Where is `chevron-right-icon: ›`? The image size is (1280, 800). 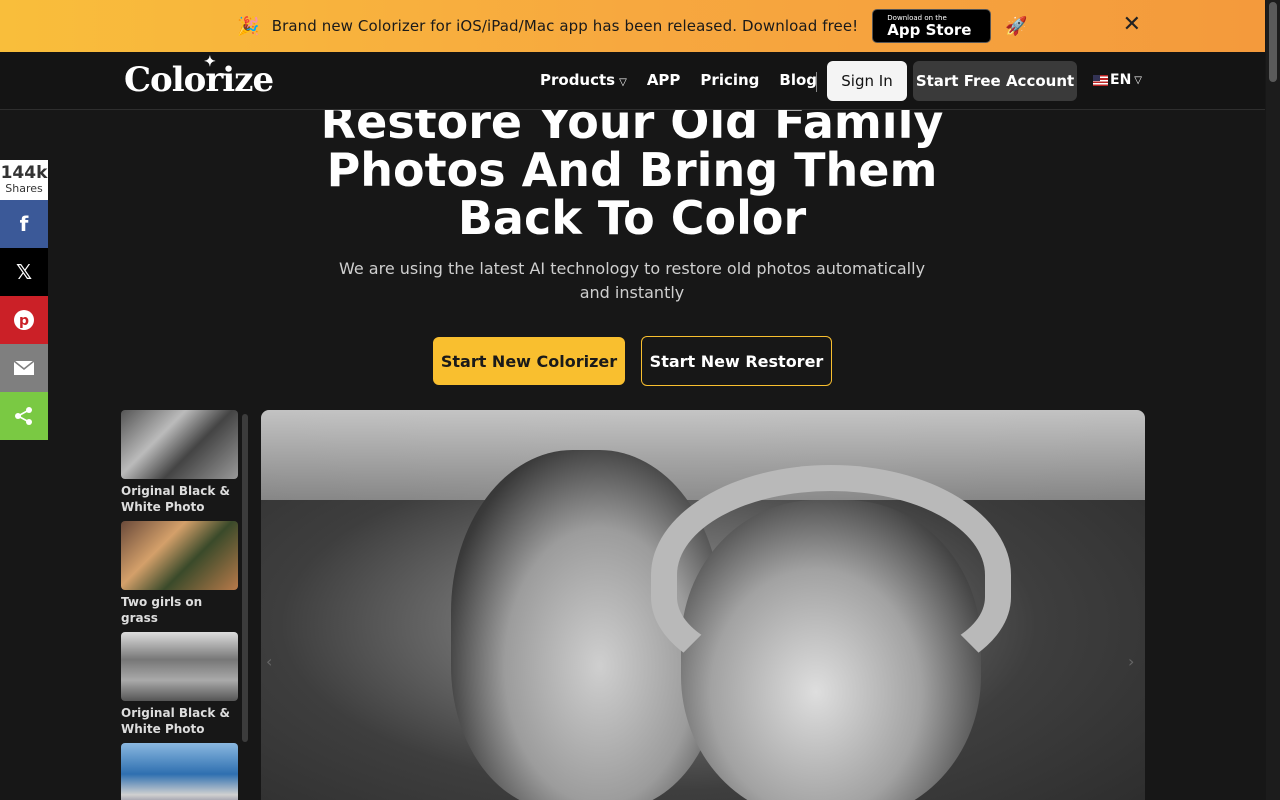
chevron-right-icon: › is located at coordinates (1131, 661).